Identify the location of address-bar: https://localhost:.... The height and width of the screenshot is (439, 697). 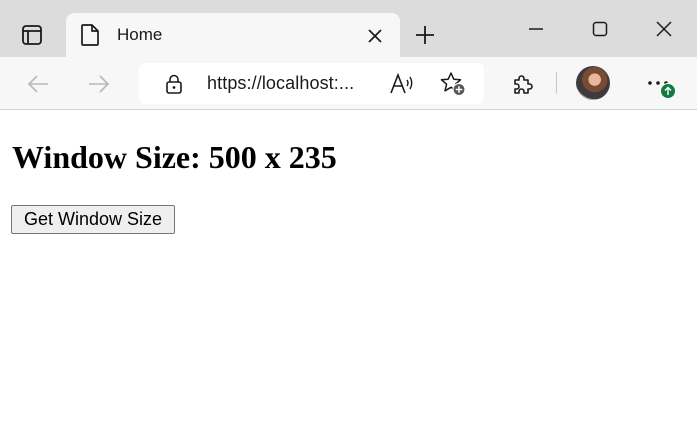
(311, 83).